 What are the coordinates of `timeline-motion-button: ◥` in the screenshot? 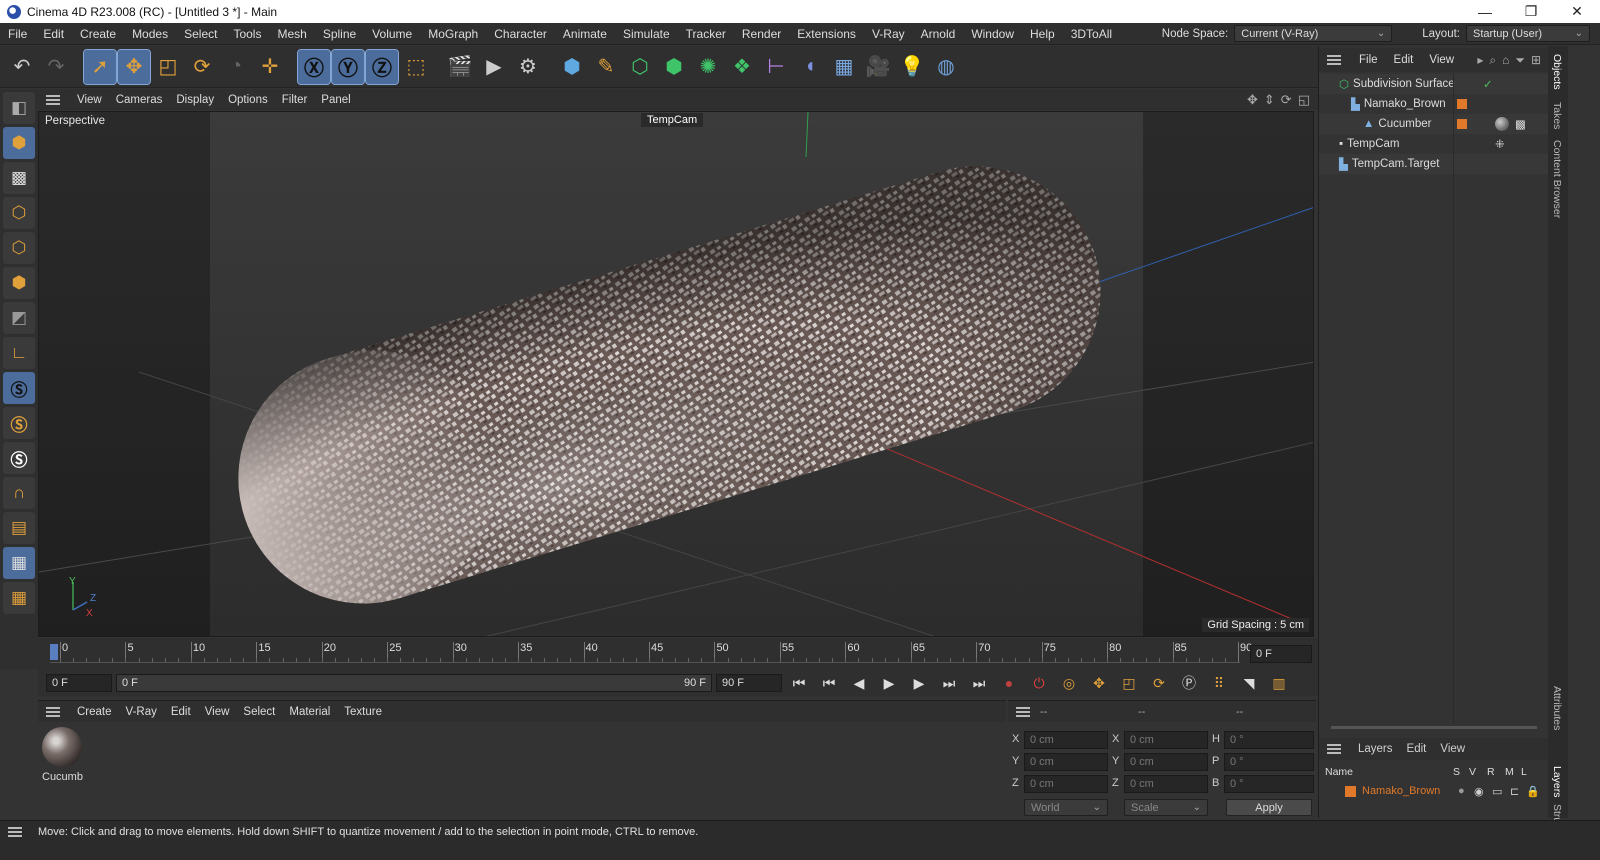 It's located at (1249, 683).